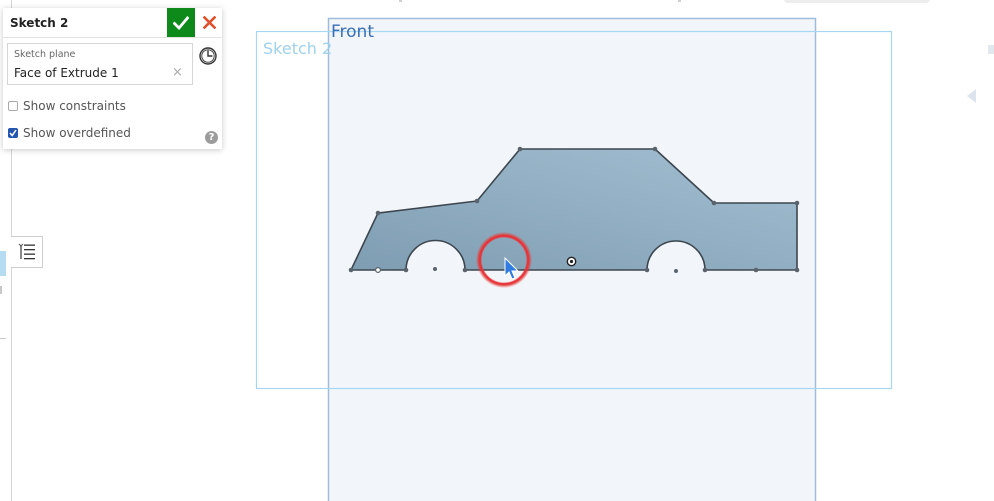 The width and height of the screenshot is (994, 501). Describe the element at coordinates (77, 133) in the screenshot. I see `show-overdefined-label: Show overdefined` at that location.